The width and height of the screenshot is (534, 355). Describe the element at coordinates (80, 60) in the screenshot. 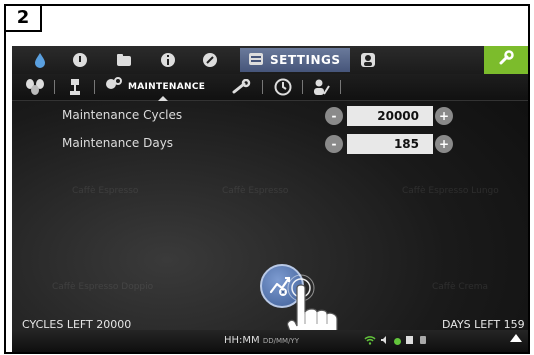

I see `cup-icon` at that location.